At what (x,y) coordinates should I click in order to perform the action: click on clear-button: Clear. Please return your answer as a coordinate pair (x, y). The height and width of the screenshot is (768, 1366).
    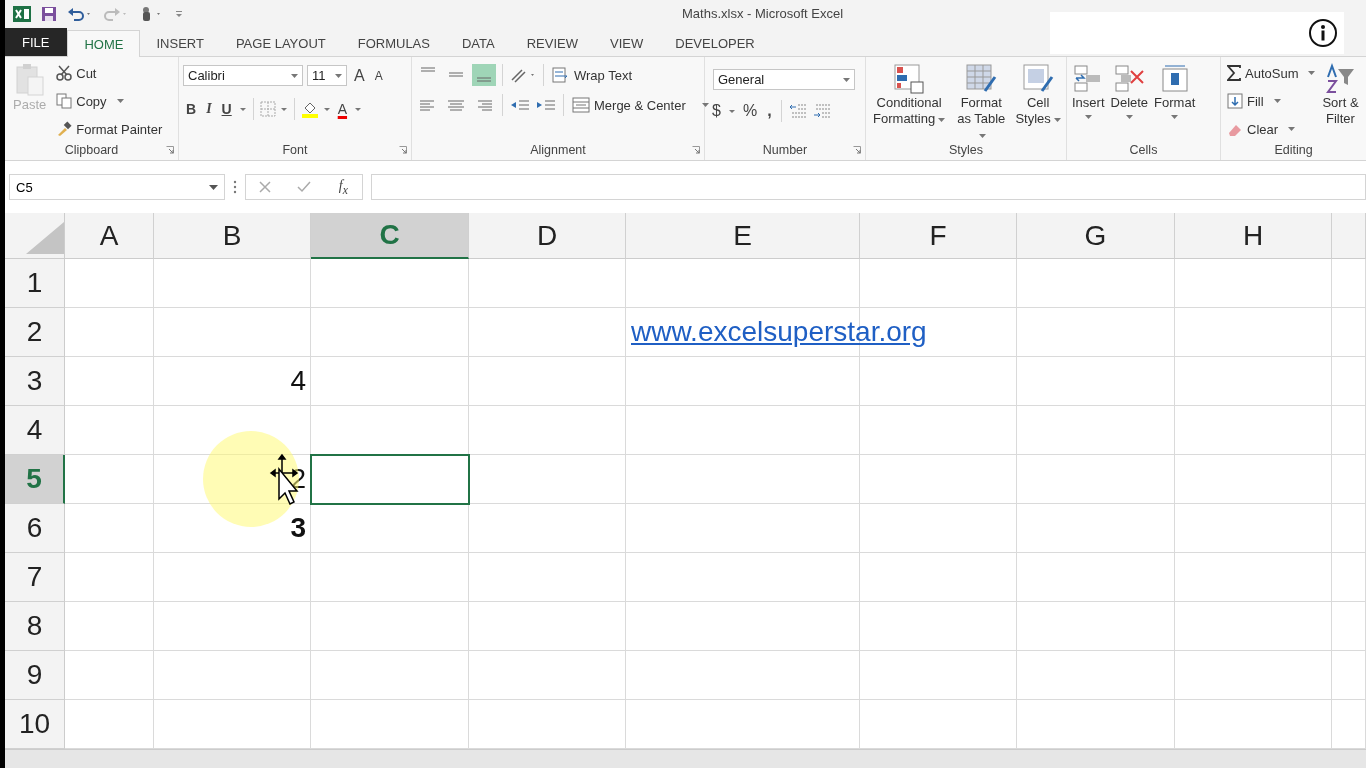
    Looking at the image, I should click on (1271, 129).